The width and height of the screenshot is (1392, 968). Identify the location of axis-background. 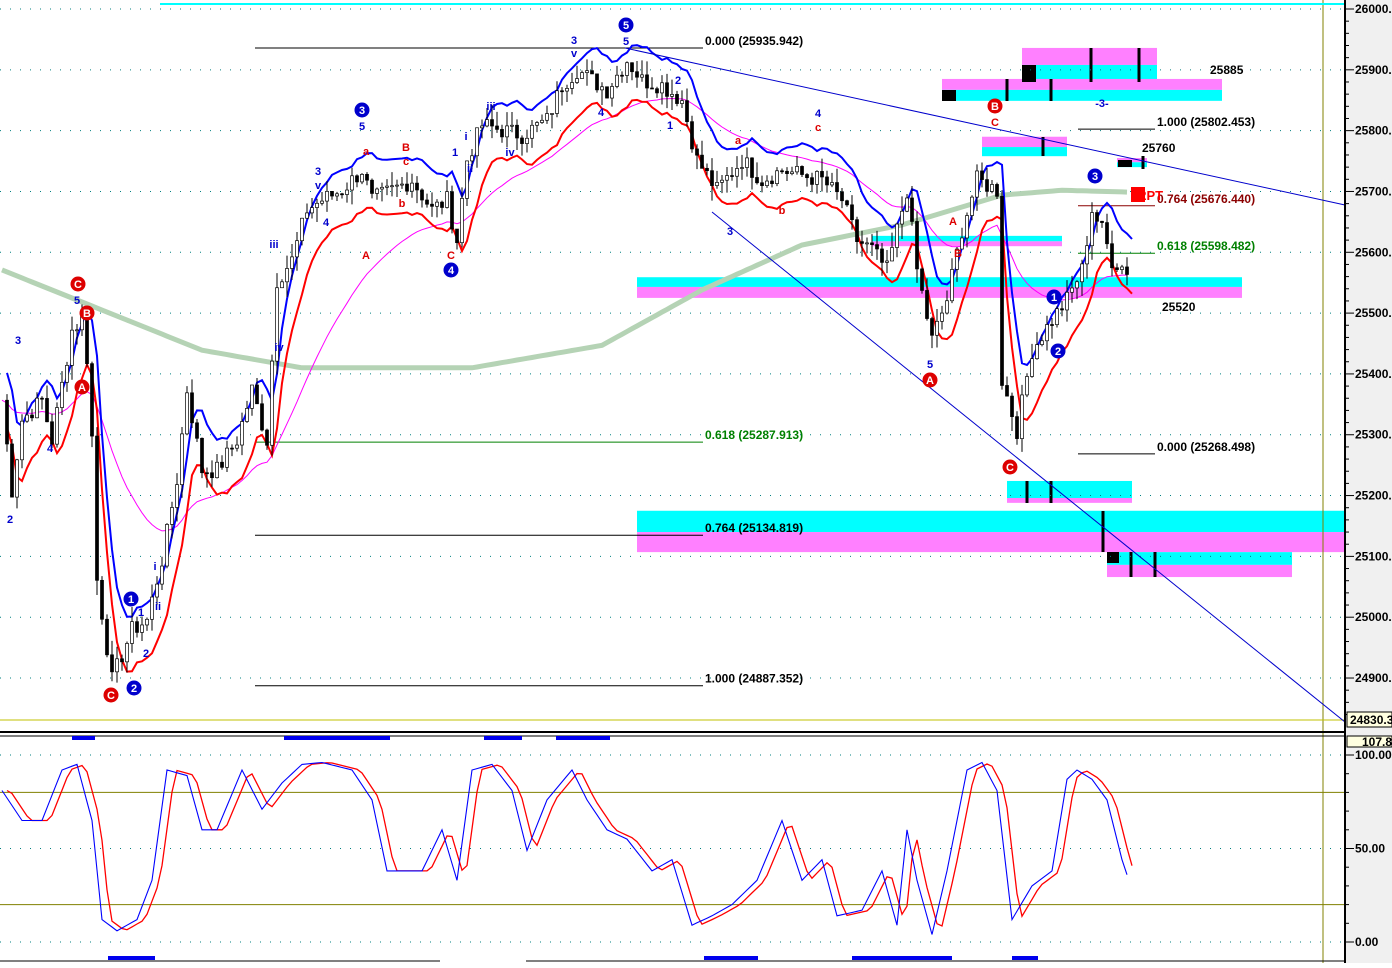
(1368, 481).